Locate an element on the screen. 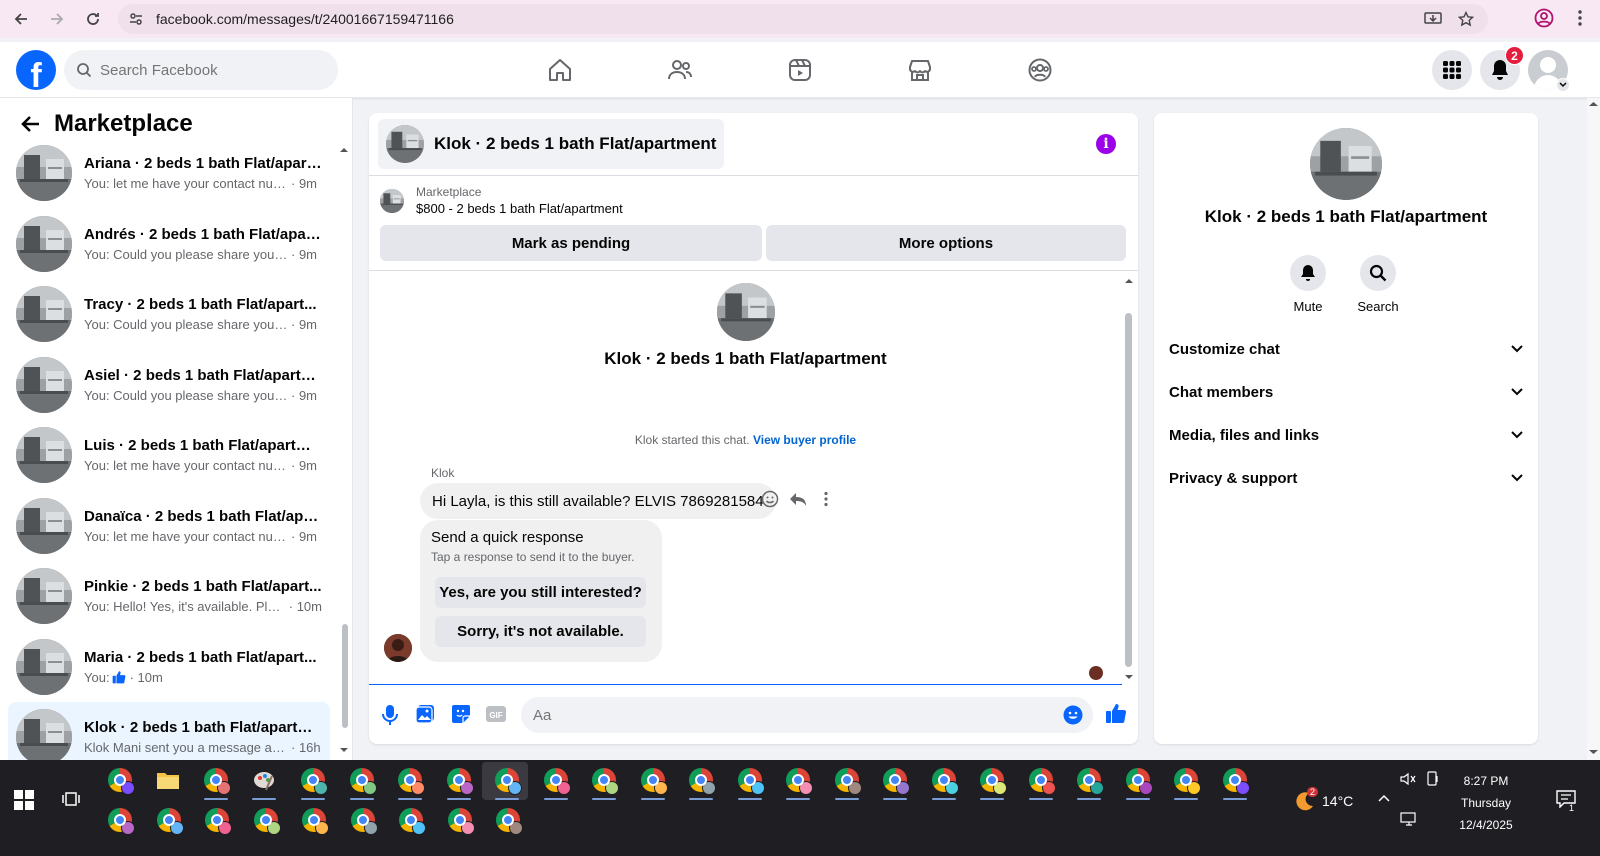 The height and width of the screenshot is (856, 1600). windows-start-icon is located at coordinates (24, 800).